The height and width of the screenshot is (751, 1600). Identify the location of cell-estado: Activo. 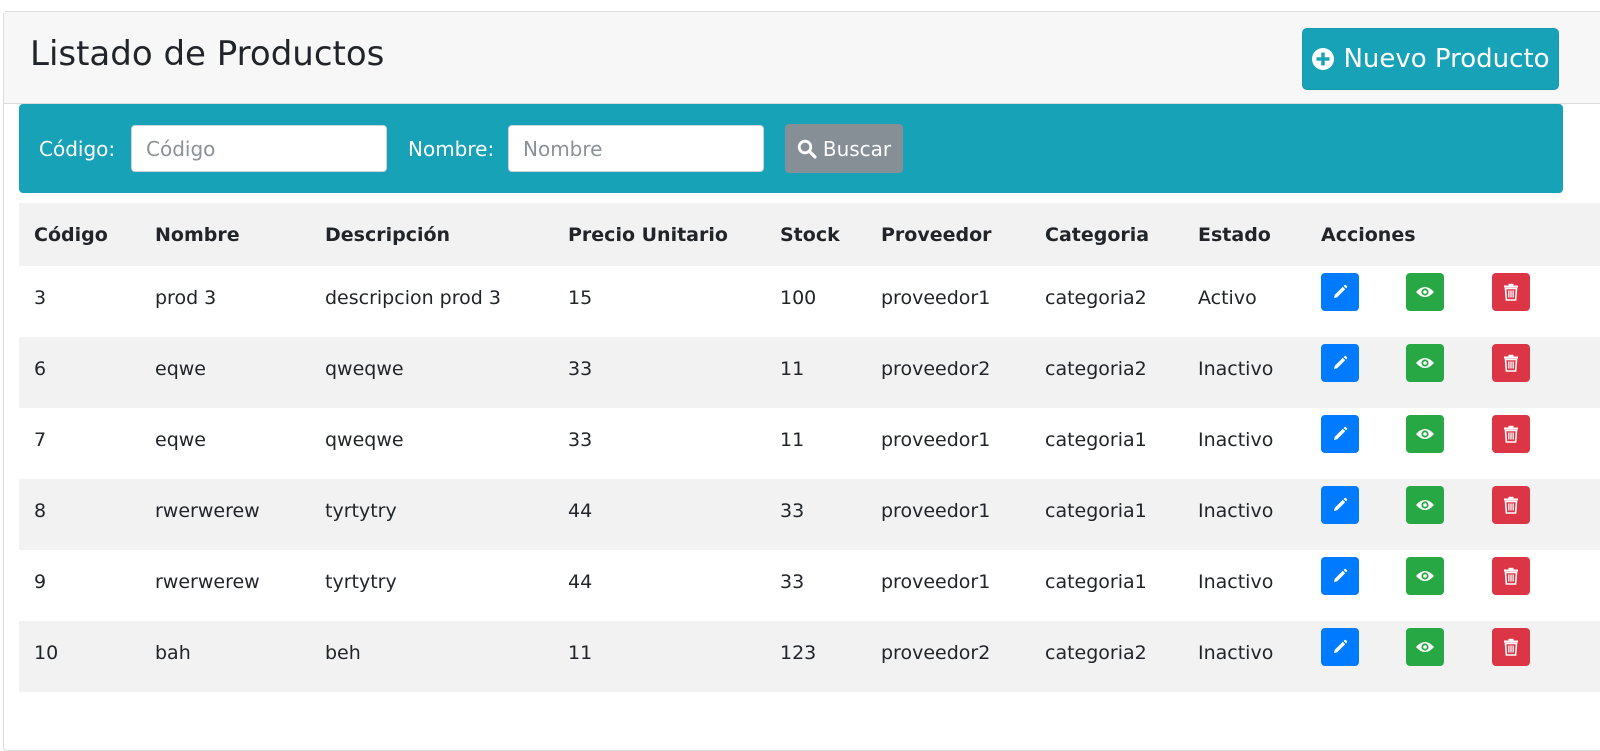
(1244, 301).